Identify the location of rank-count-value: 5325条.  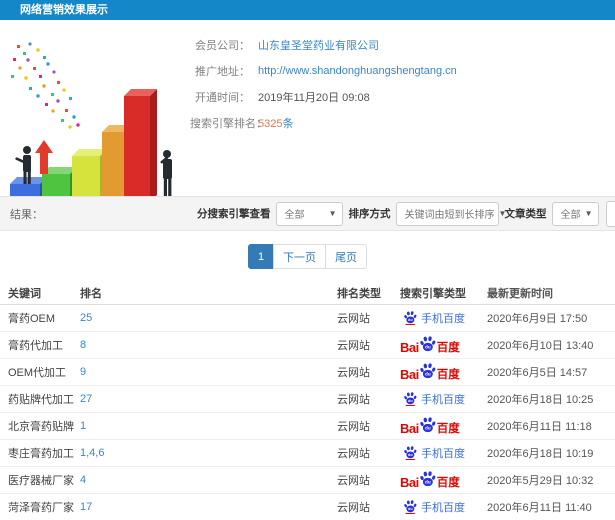
(275, 123).